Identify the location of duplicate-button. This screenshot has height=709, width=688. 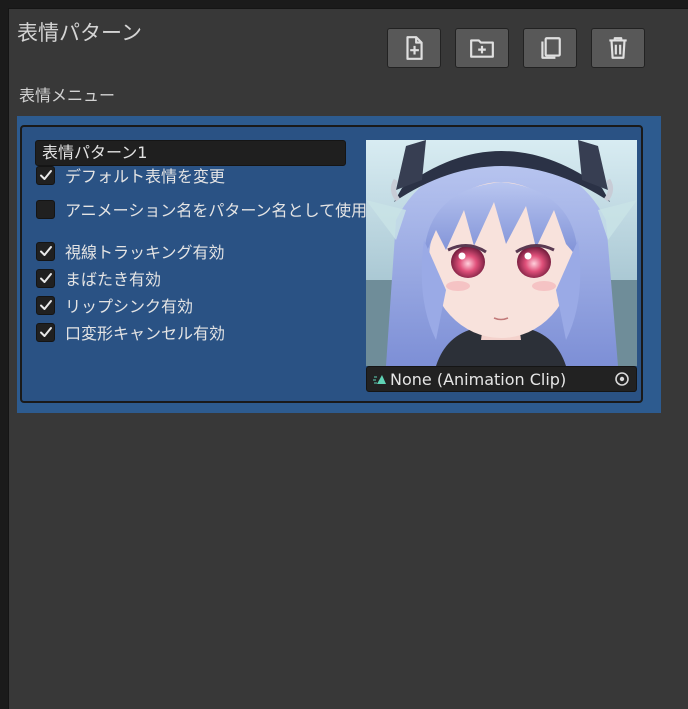
(550, 48).